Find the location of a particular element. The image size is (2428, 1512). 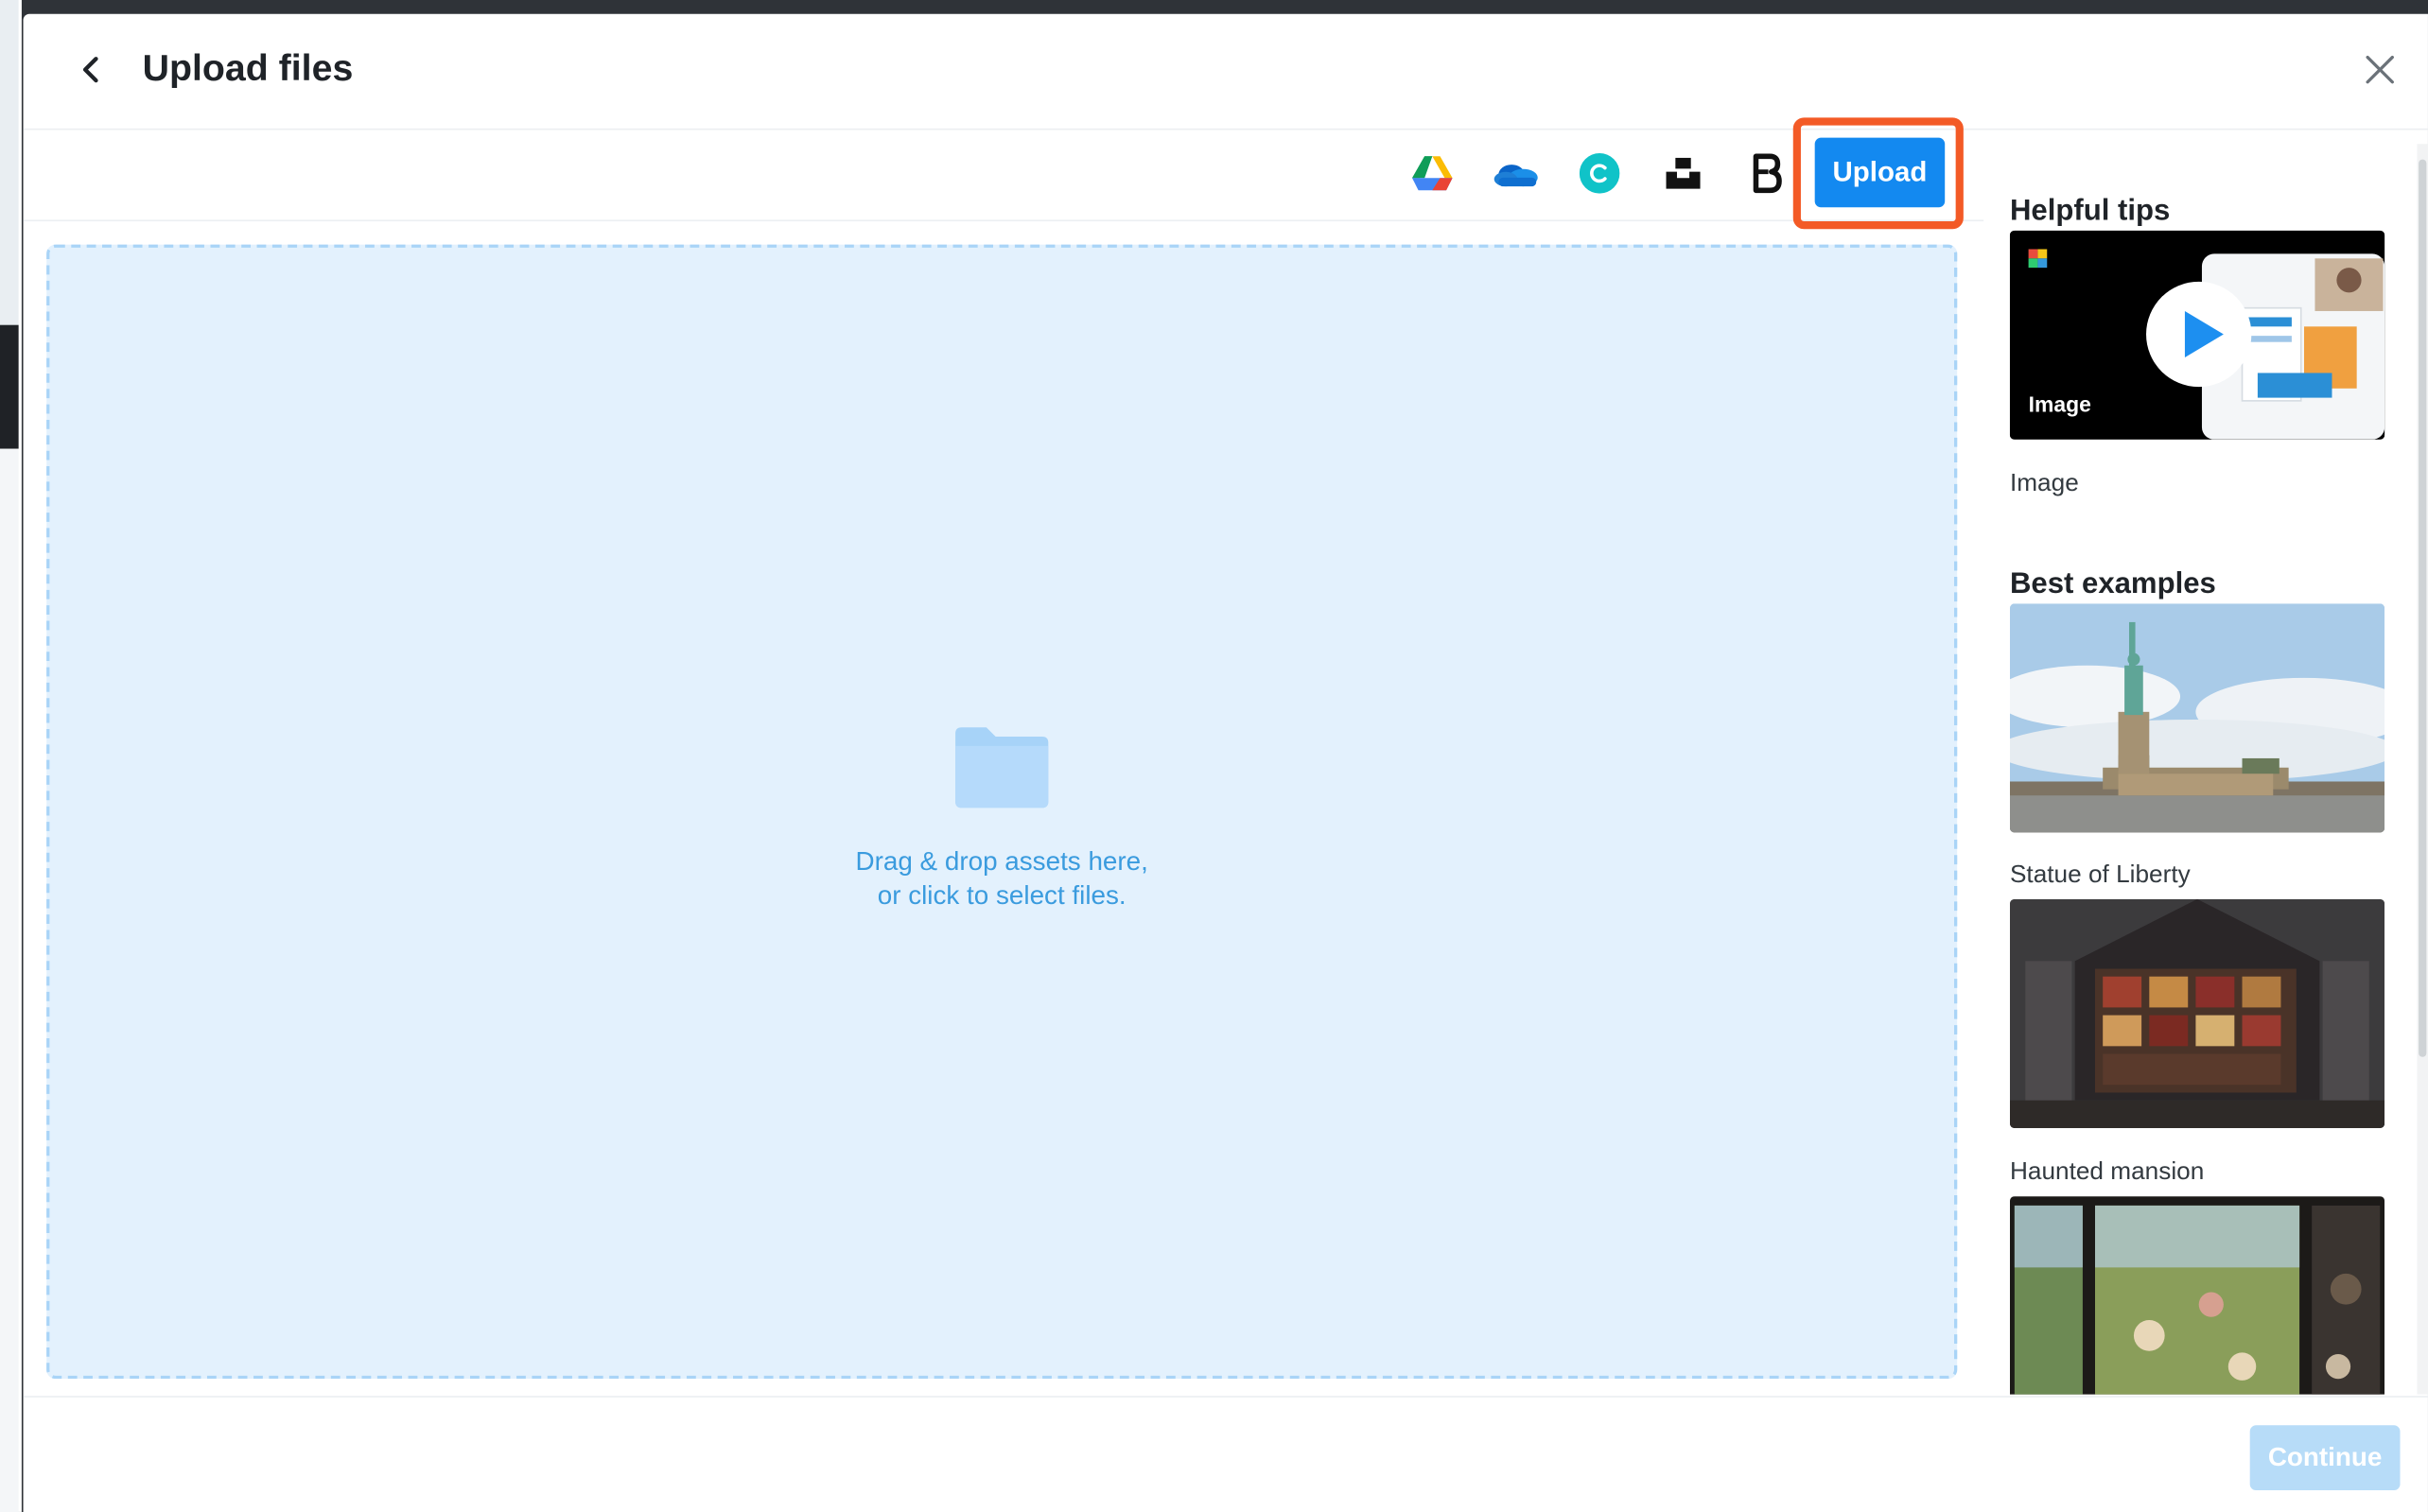

triptych-painting-image is located at coordinates (2197, 1295).